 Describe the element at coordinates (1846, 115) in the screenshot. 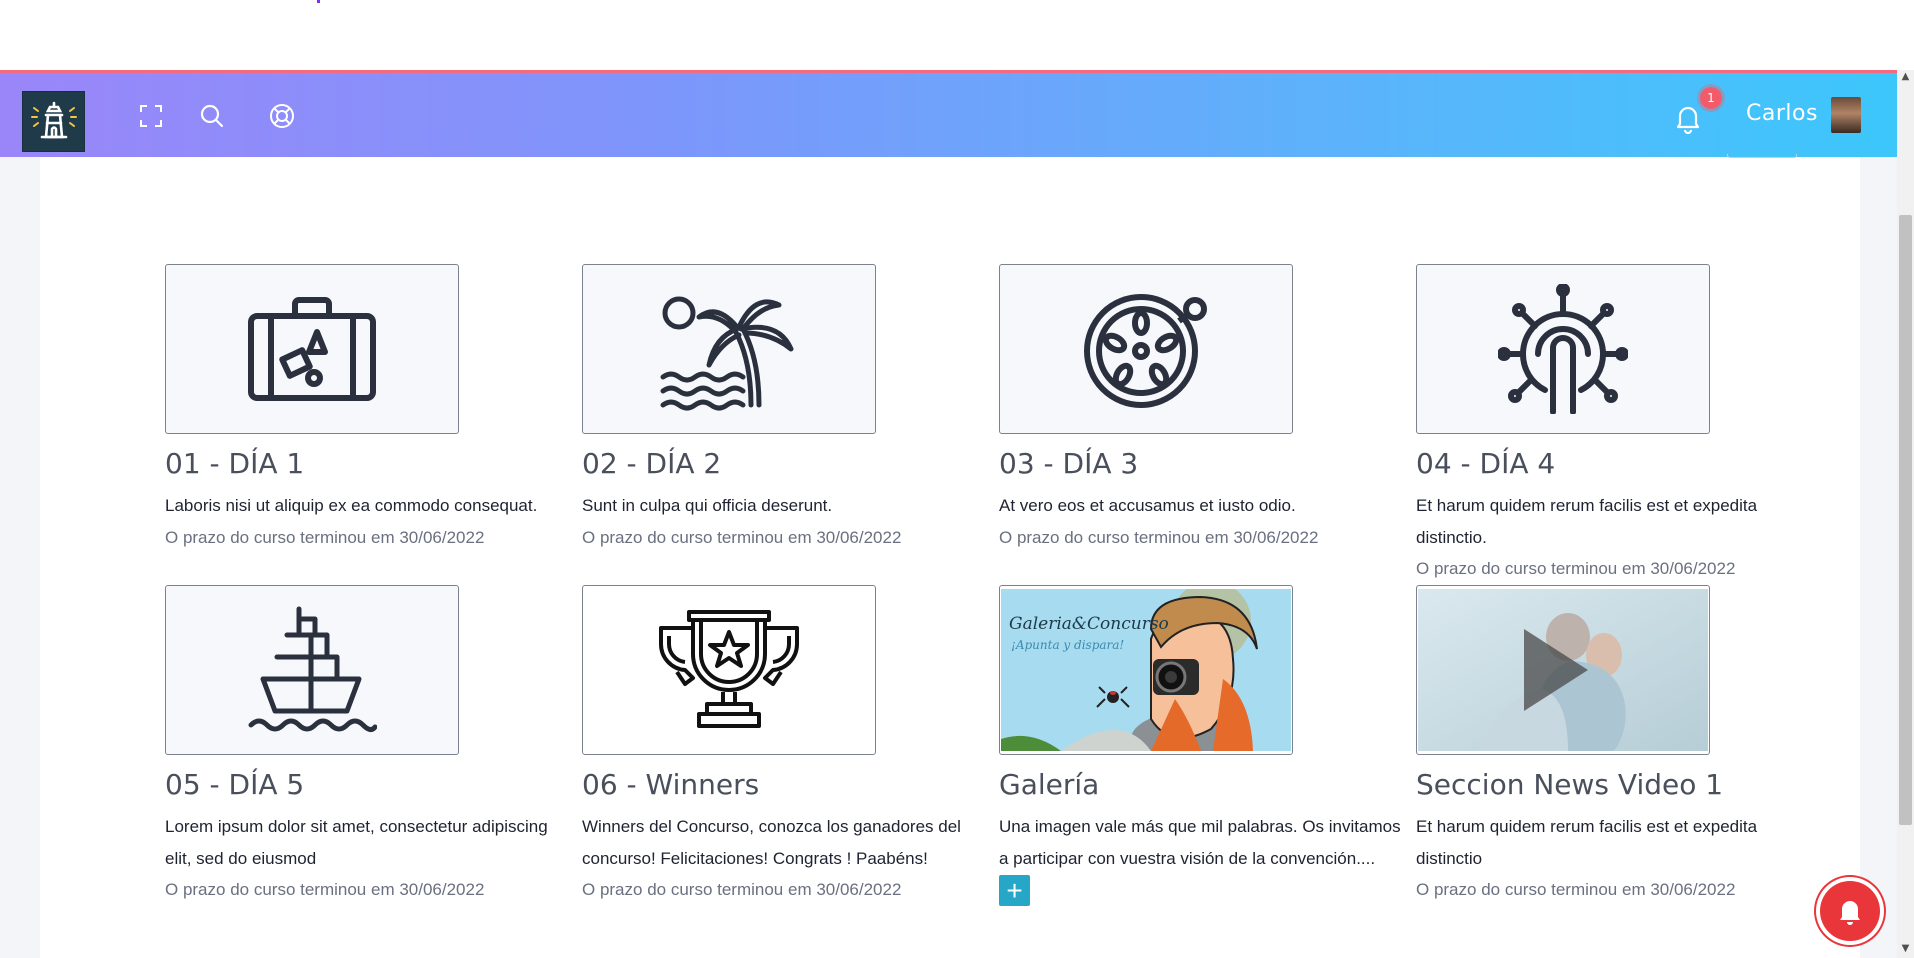

I see `avatar` at that location.